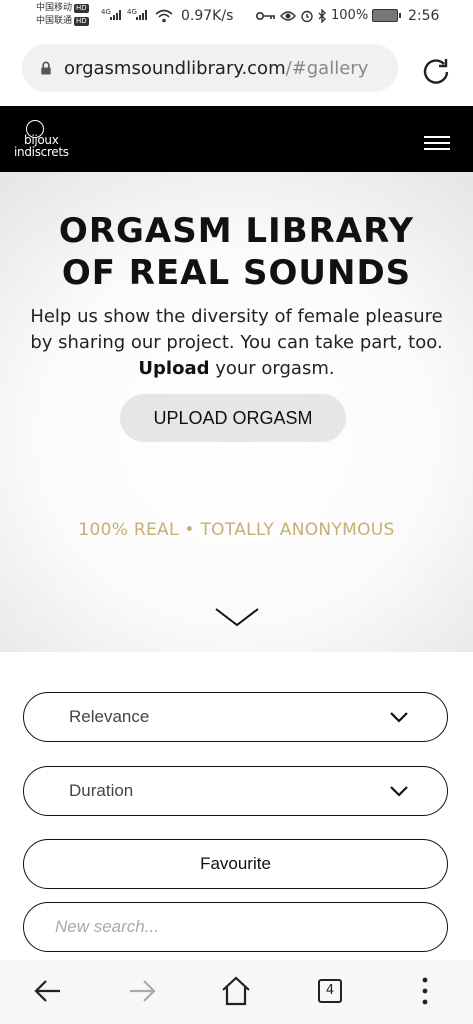 This screenshot has width=473, height=1024. I want to click on hd-badge-2: HD, so click(81, 21).